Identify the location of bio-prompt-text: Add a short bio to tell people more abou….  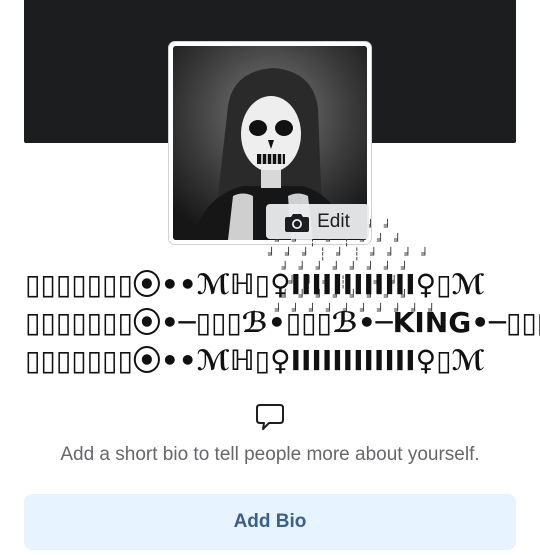
(270, 454).